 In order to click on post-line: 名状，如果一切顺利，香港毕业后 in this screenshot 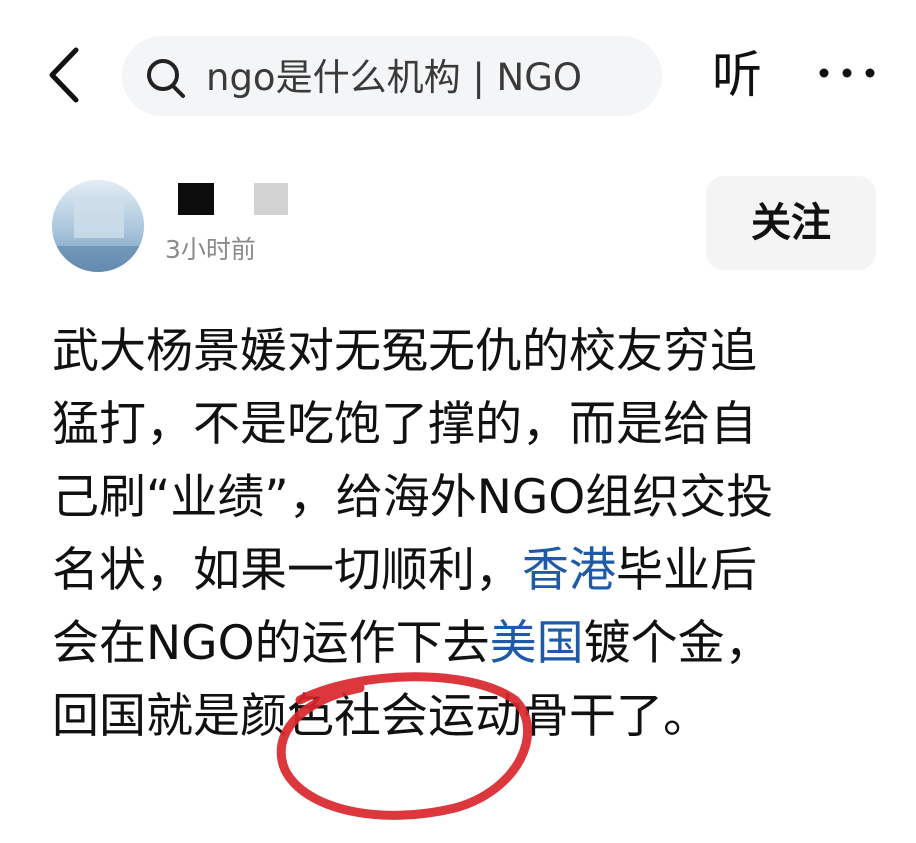, I will do `click(462, 570)`.